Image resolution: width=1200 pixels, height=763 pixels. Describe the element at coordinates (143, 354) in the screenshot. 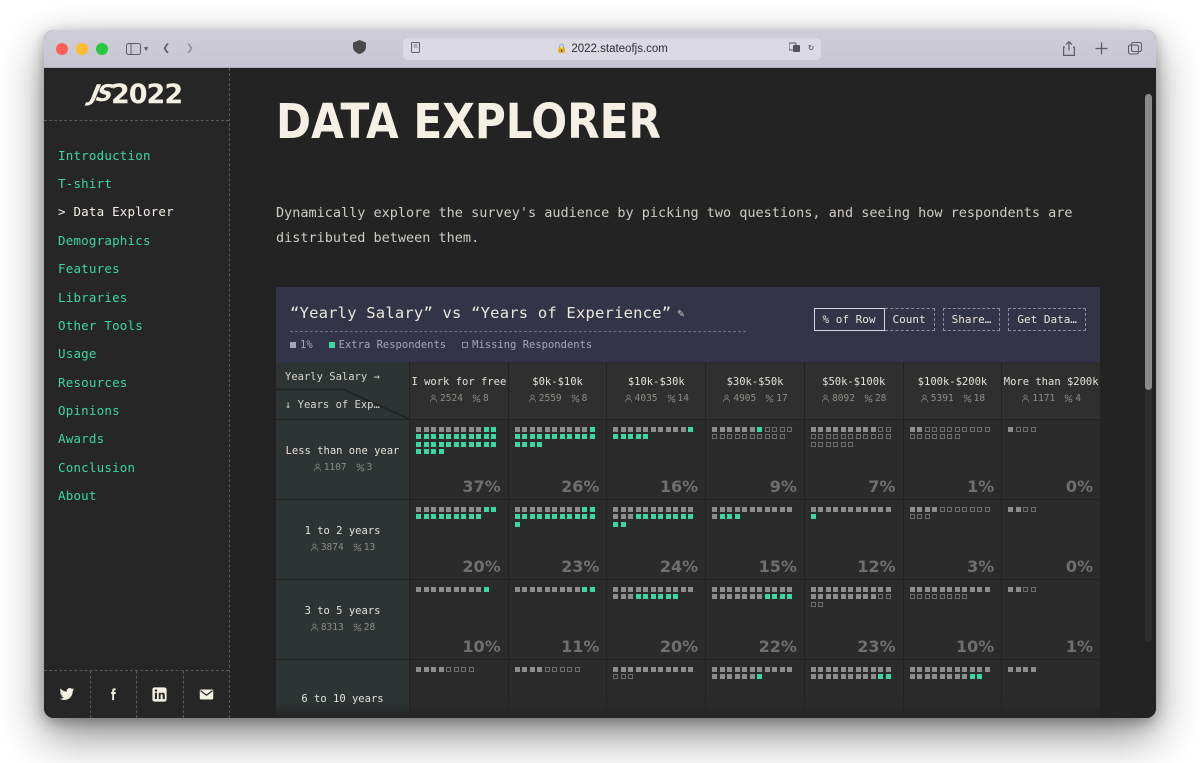

I see `sidebar-item-usage: Usage` at that location.